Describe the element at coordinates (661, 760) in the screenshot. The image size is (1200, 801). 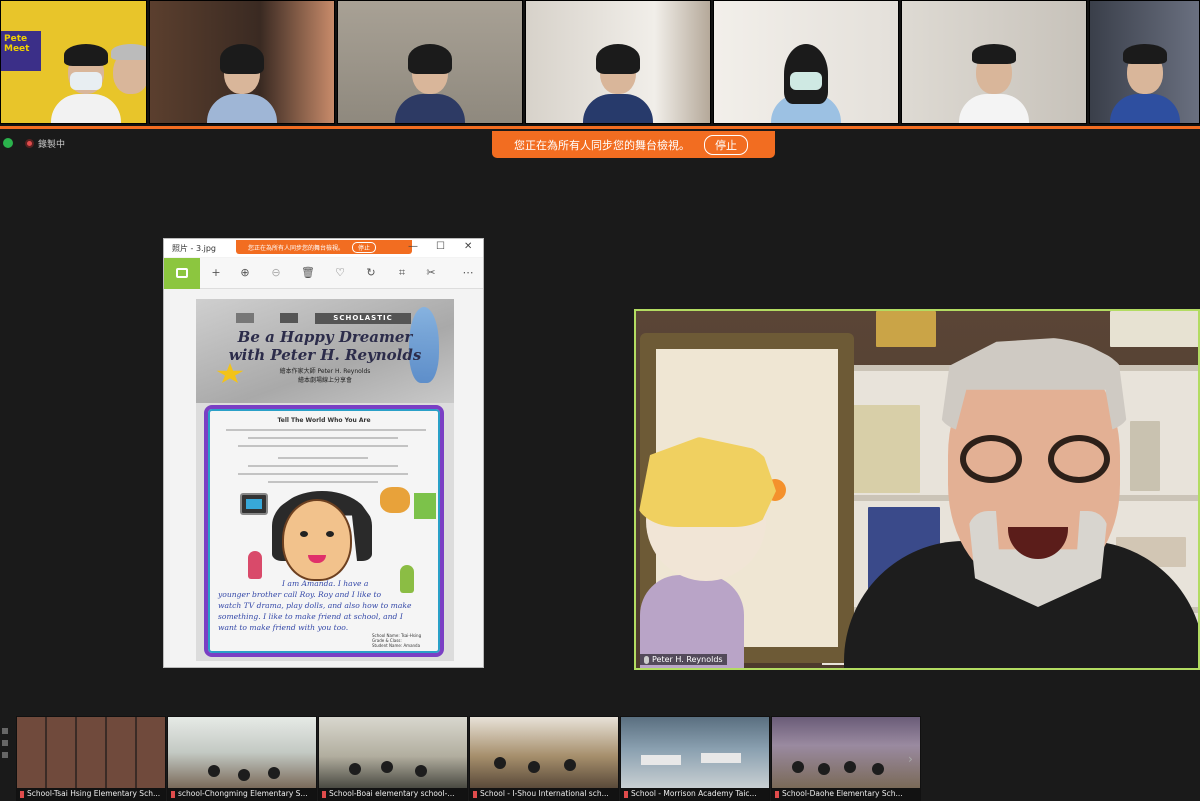
I see `classroom-desk` at that location.